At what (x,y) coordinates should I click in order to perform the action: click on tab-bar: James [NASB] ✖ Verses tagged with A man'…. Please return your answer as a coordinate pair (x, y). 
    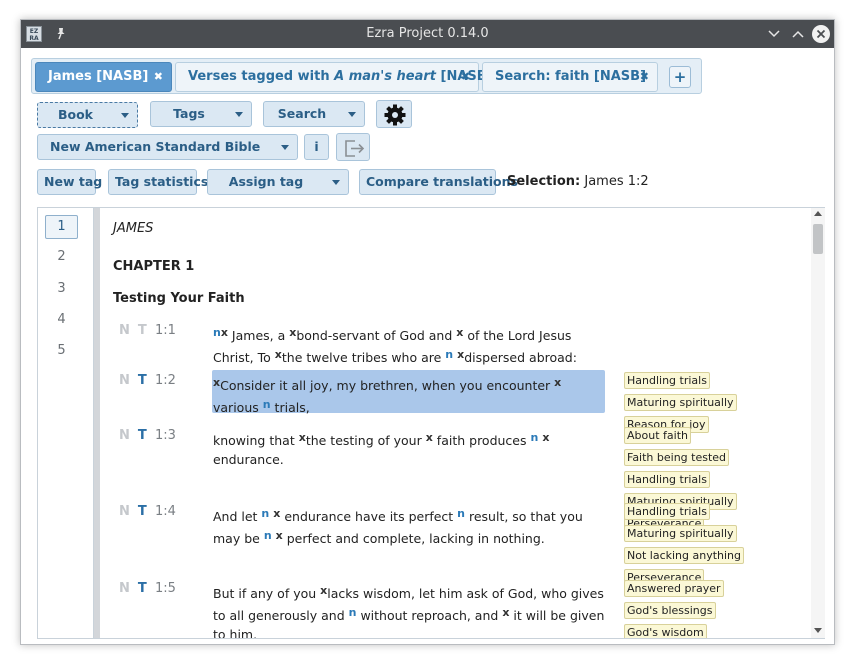
    Looking at the image, I should click on (366, 76).